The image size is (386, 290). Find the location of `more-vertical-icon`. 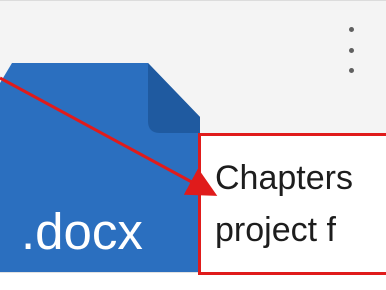

more-vertical-icon is located at coordinates (351, 50).